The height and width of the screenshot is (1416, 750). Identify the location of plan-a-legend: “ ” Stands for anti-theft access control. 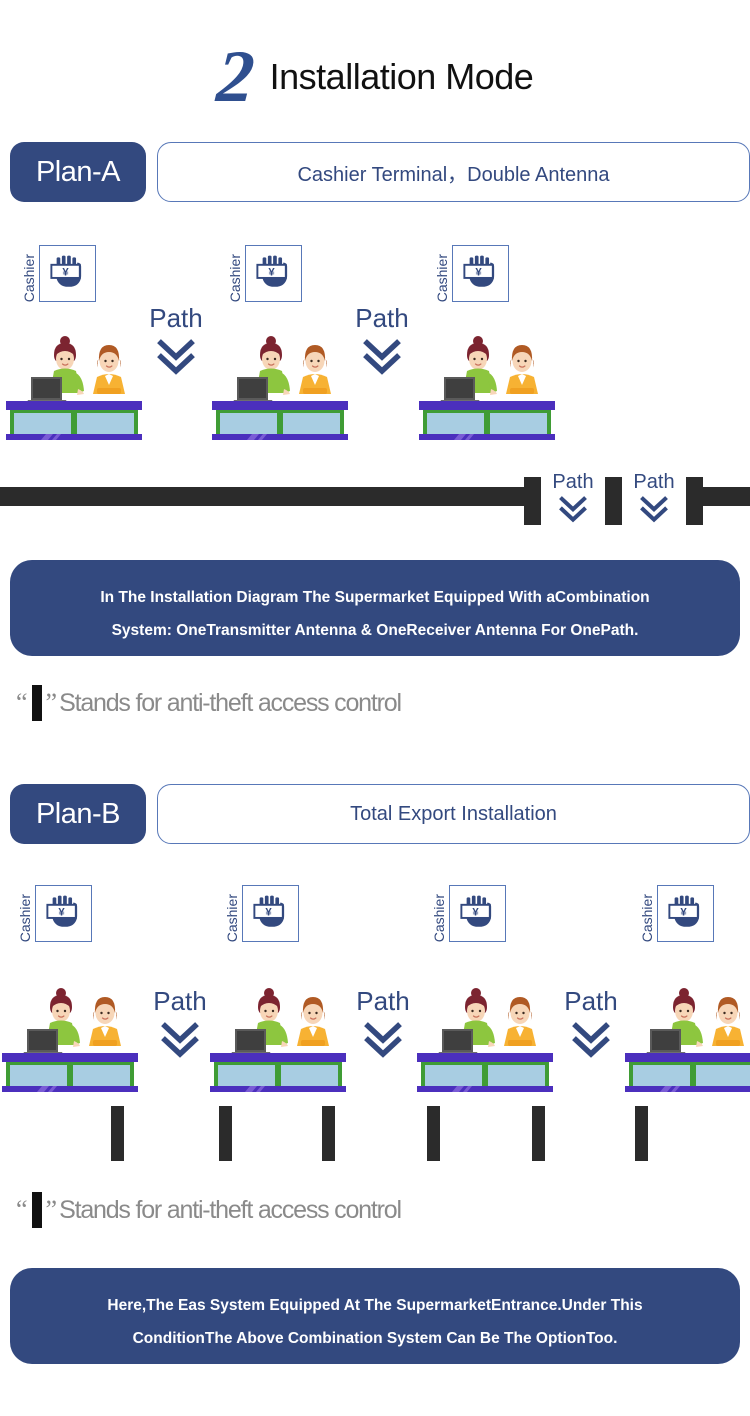
(209, 703).